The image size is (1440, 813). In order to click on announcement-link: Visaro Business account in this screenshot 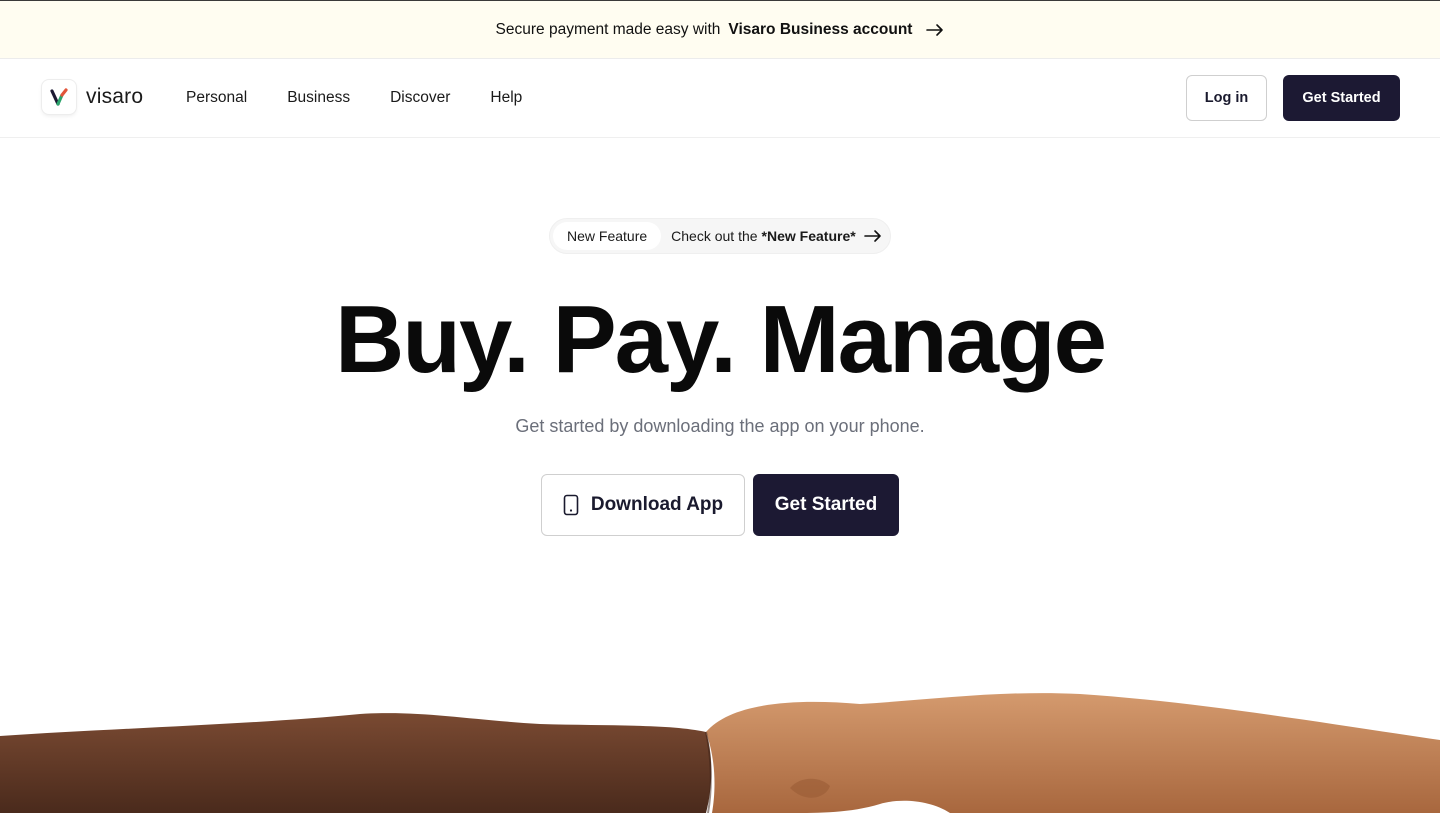, I will do `click(820, 30)`.